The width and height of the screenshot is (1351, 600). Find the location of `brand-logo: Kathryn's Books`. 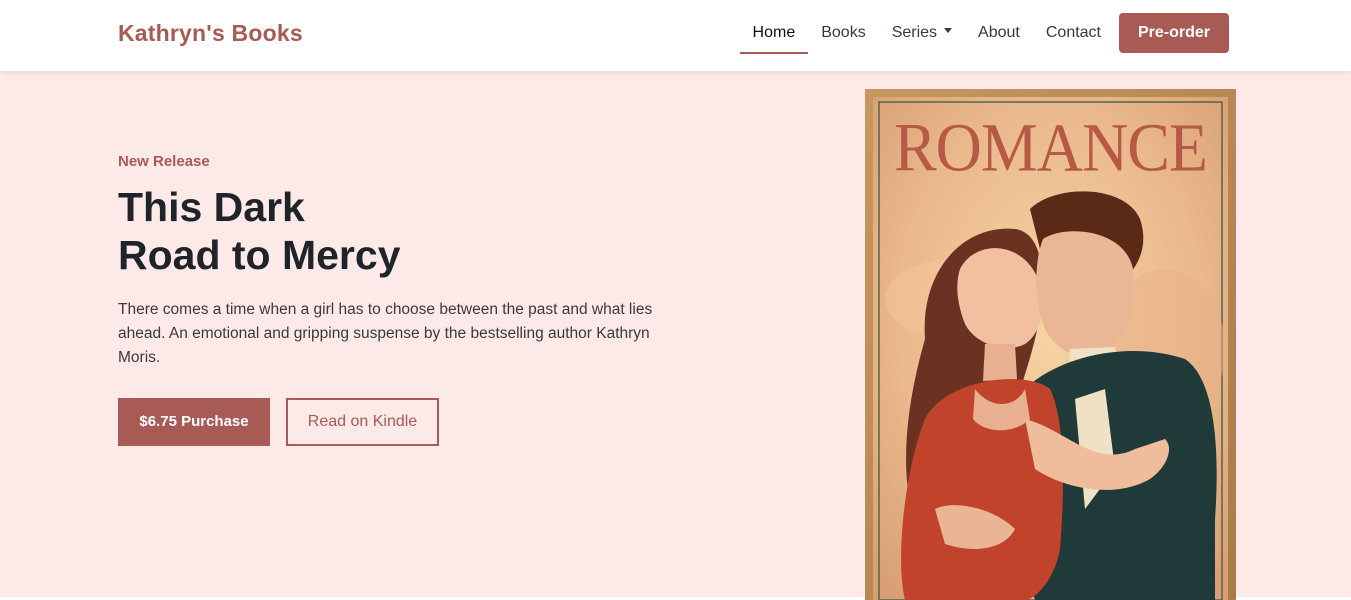

brand-logo: Kathryn's Books is located at coordinates (210, 33).